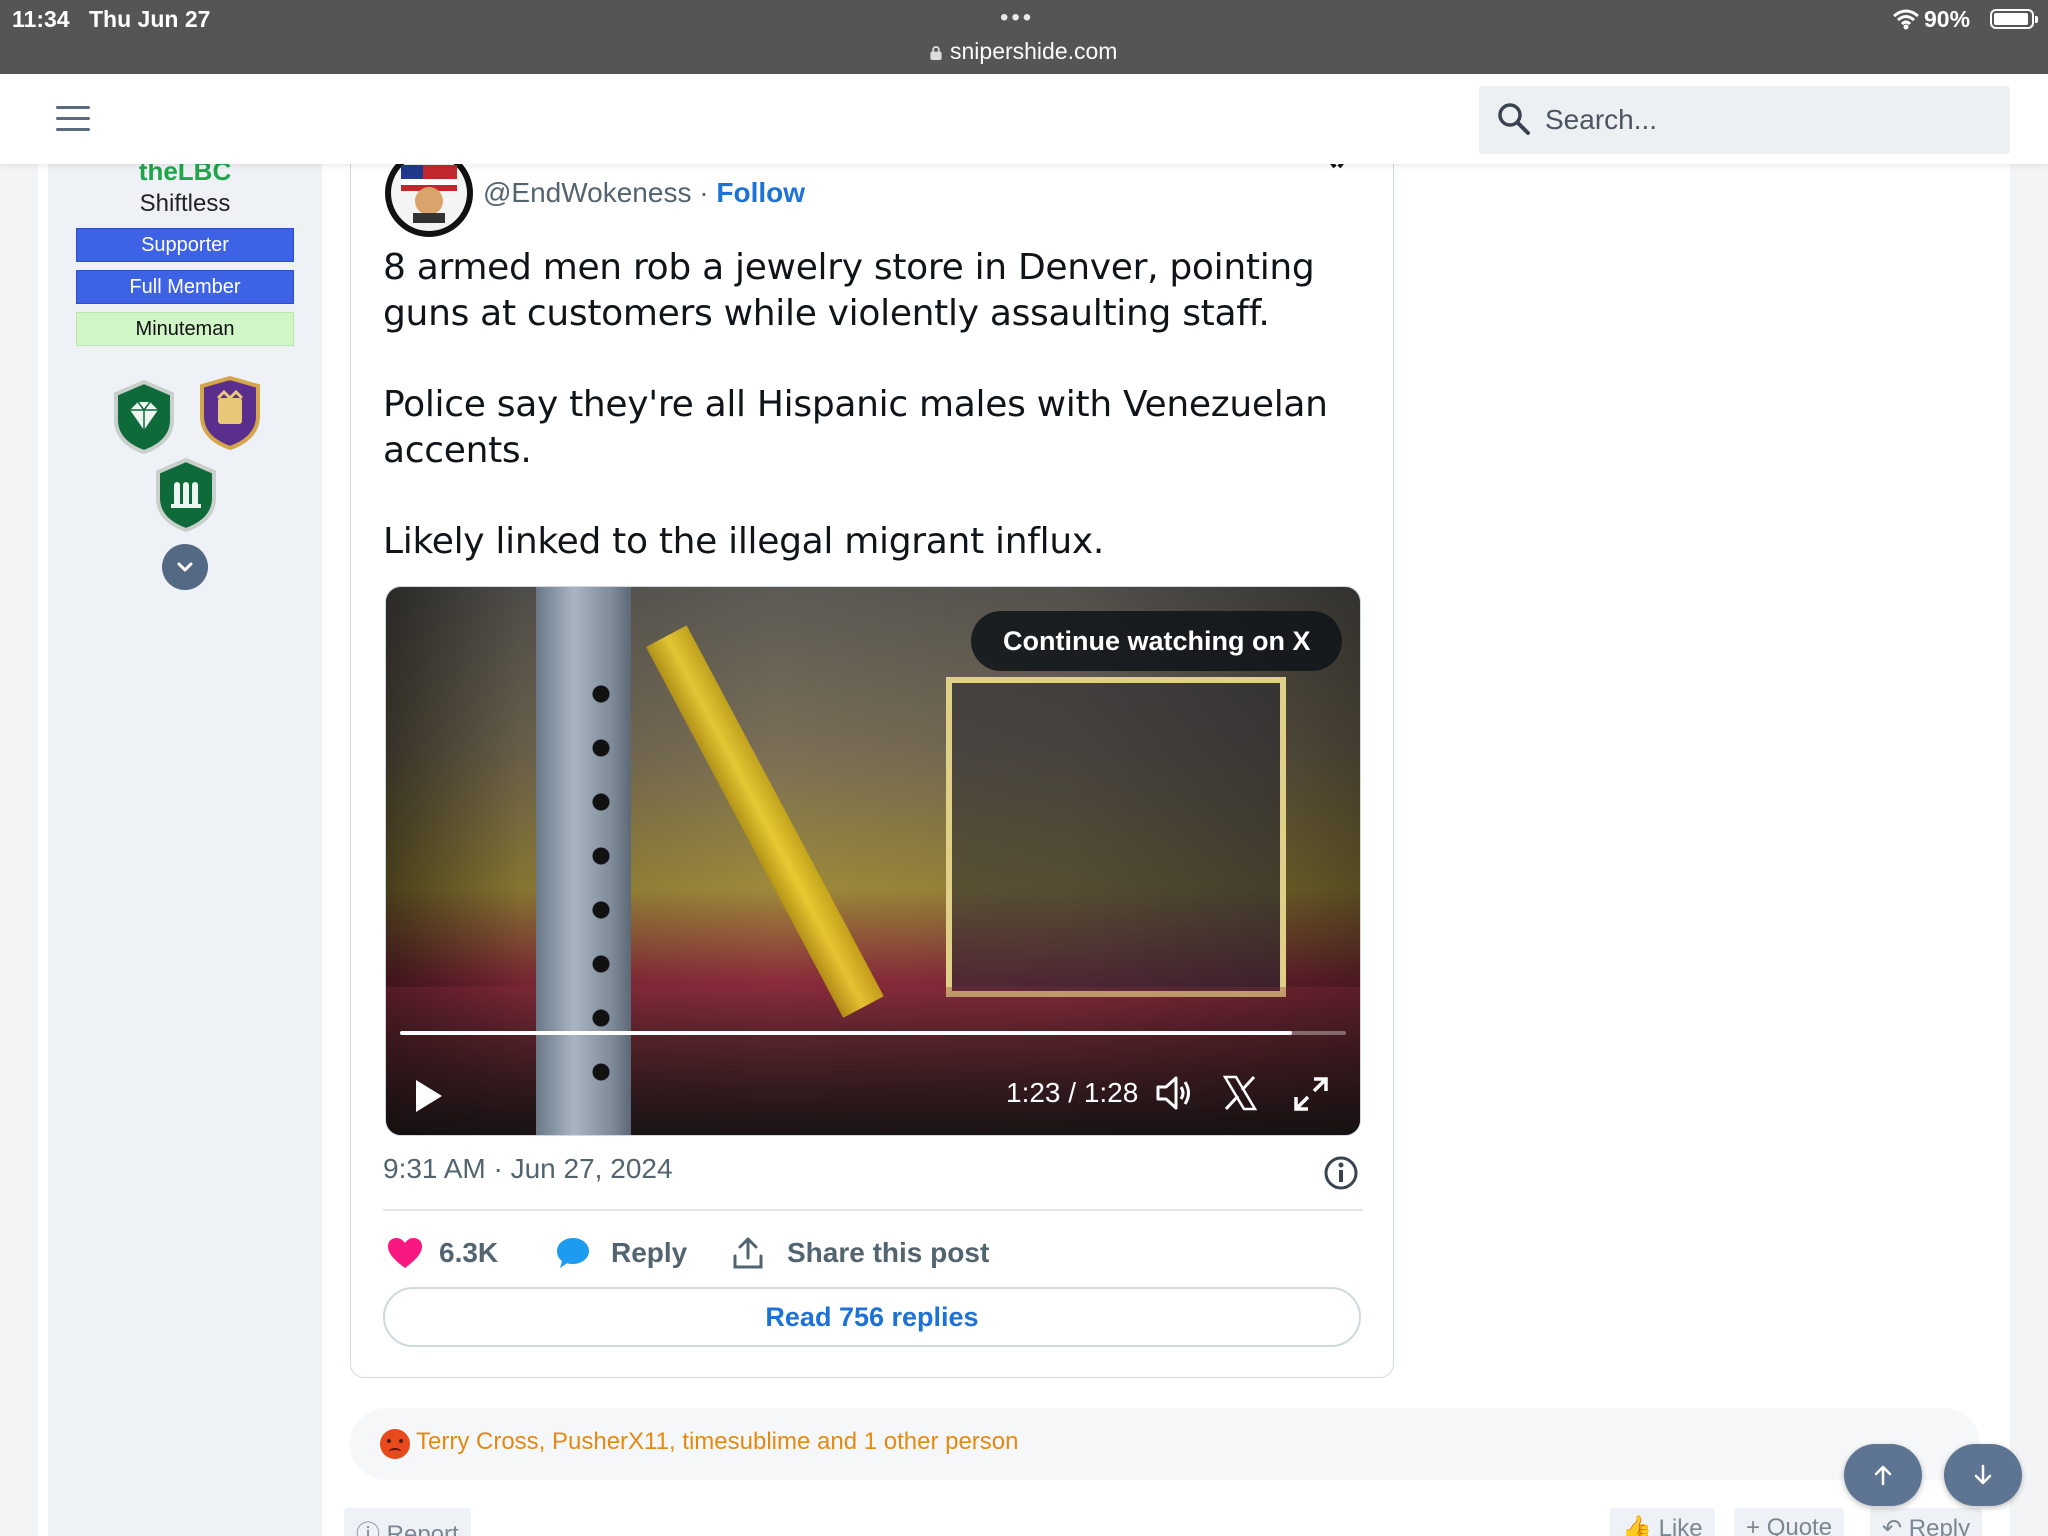  I want to click on volume-icon, so click(1174, 1093).